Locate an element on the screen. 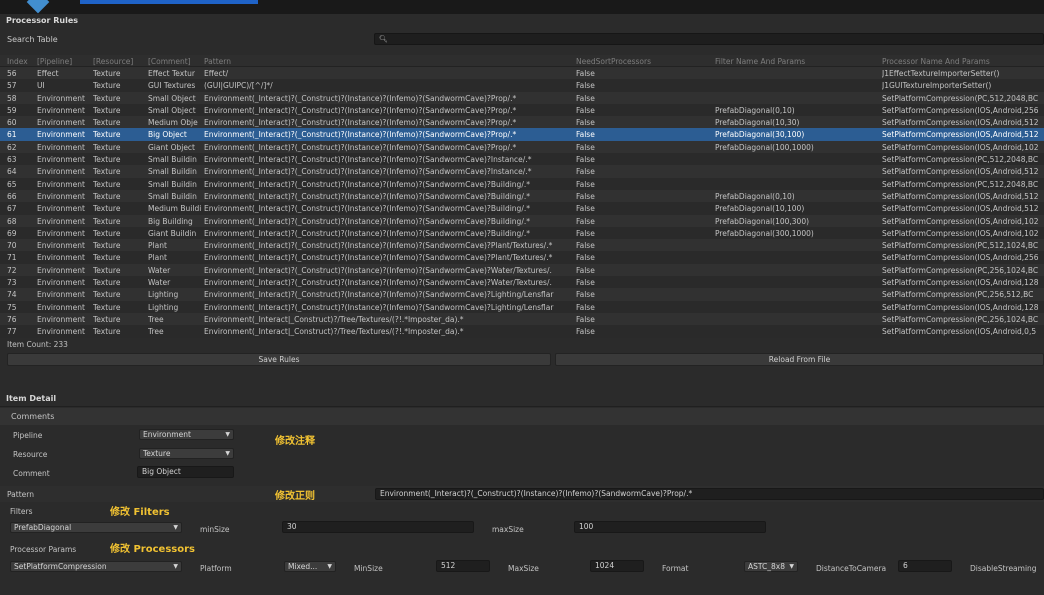 The height and width of the screenshot is (595, 1044). column-header: [Comment] is located at coordinates (174, 61).